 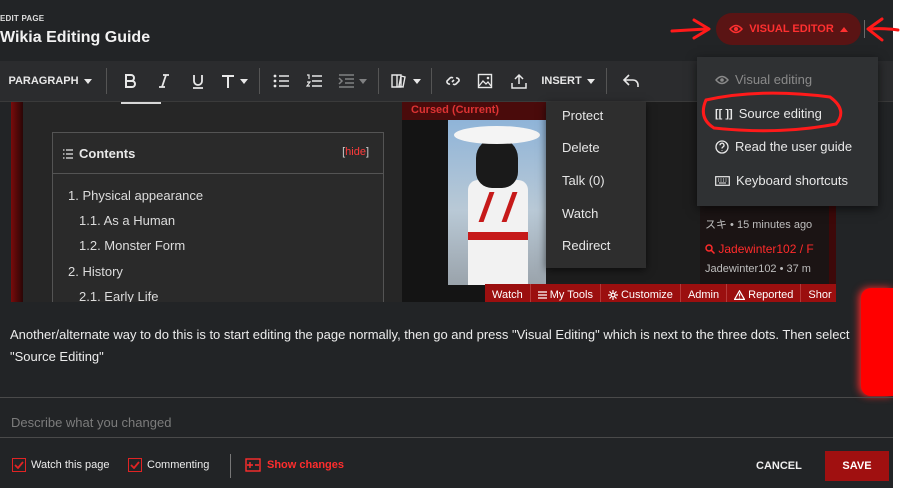 I want to click on gallery-tab-label: Cursed (Current), so click(x=455, y=110).